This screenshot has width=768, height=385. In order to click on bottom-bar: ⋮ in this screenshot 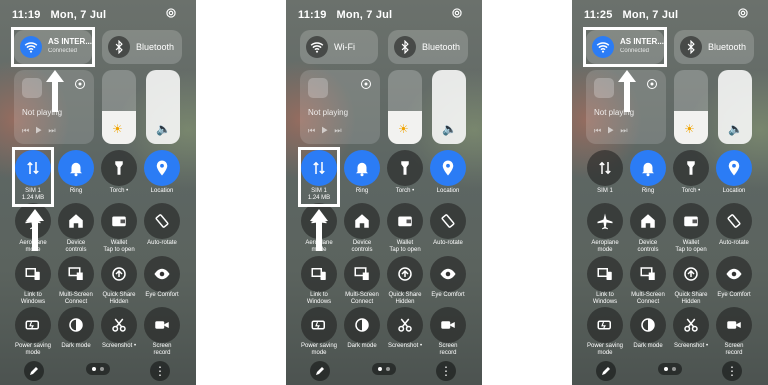, I will do `click(384, 370)`.